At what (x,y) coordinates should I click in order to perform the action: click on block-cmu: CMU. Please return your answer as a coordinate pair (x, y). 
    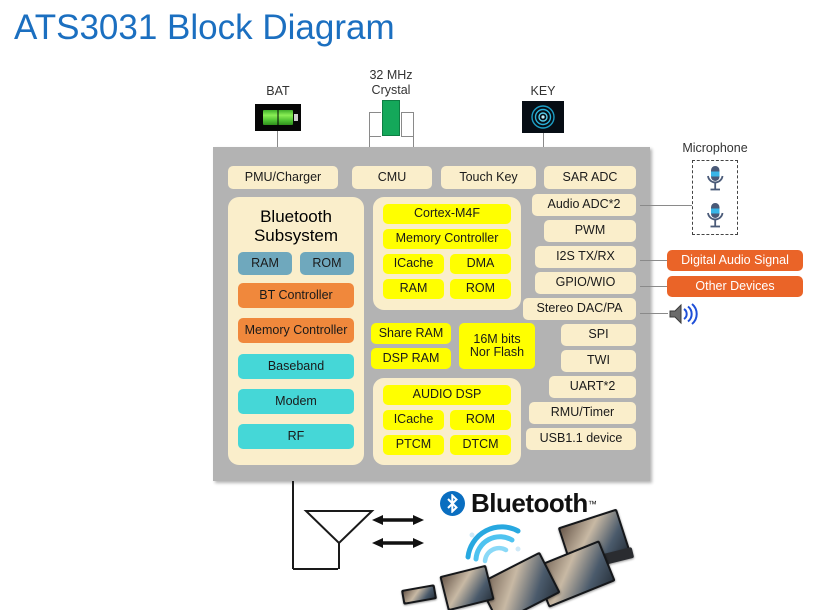
    Looking at the image, I should click on (392, 177).